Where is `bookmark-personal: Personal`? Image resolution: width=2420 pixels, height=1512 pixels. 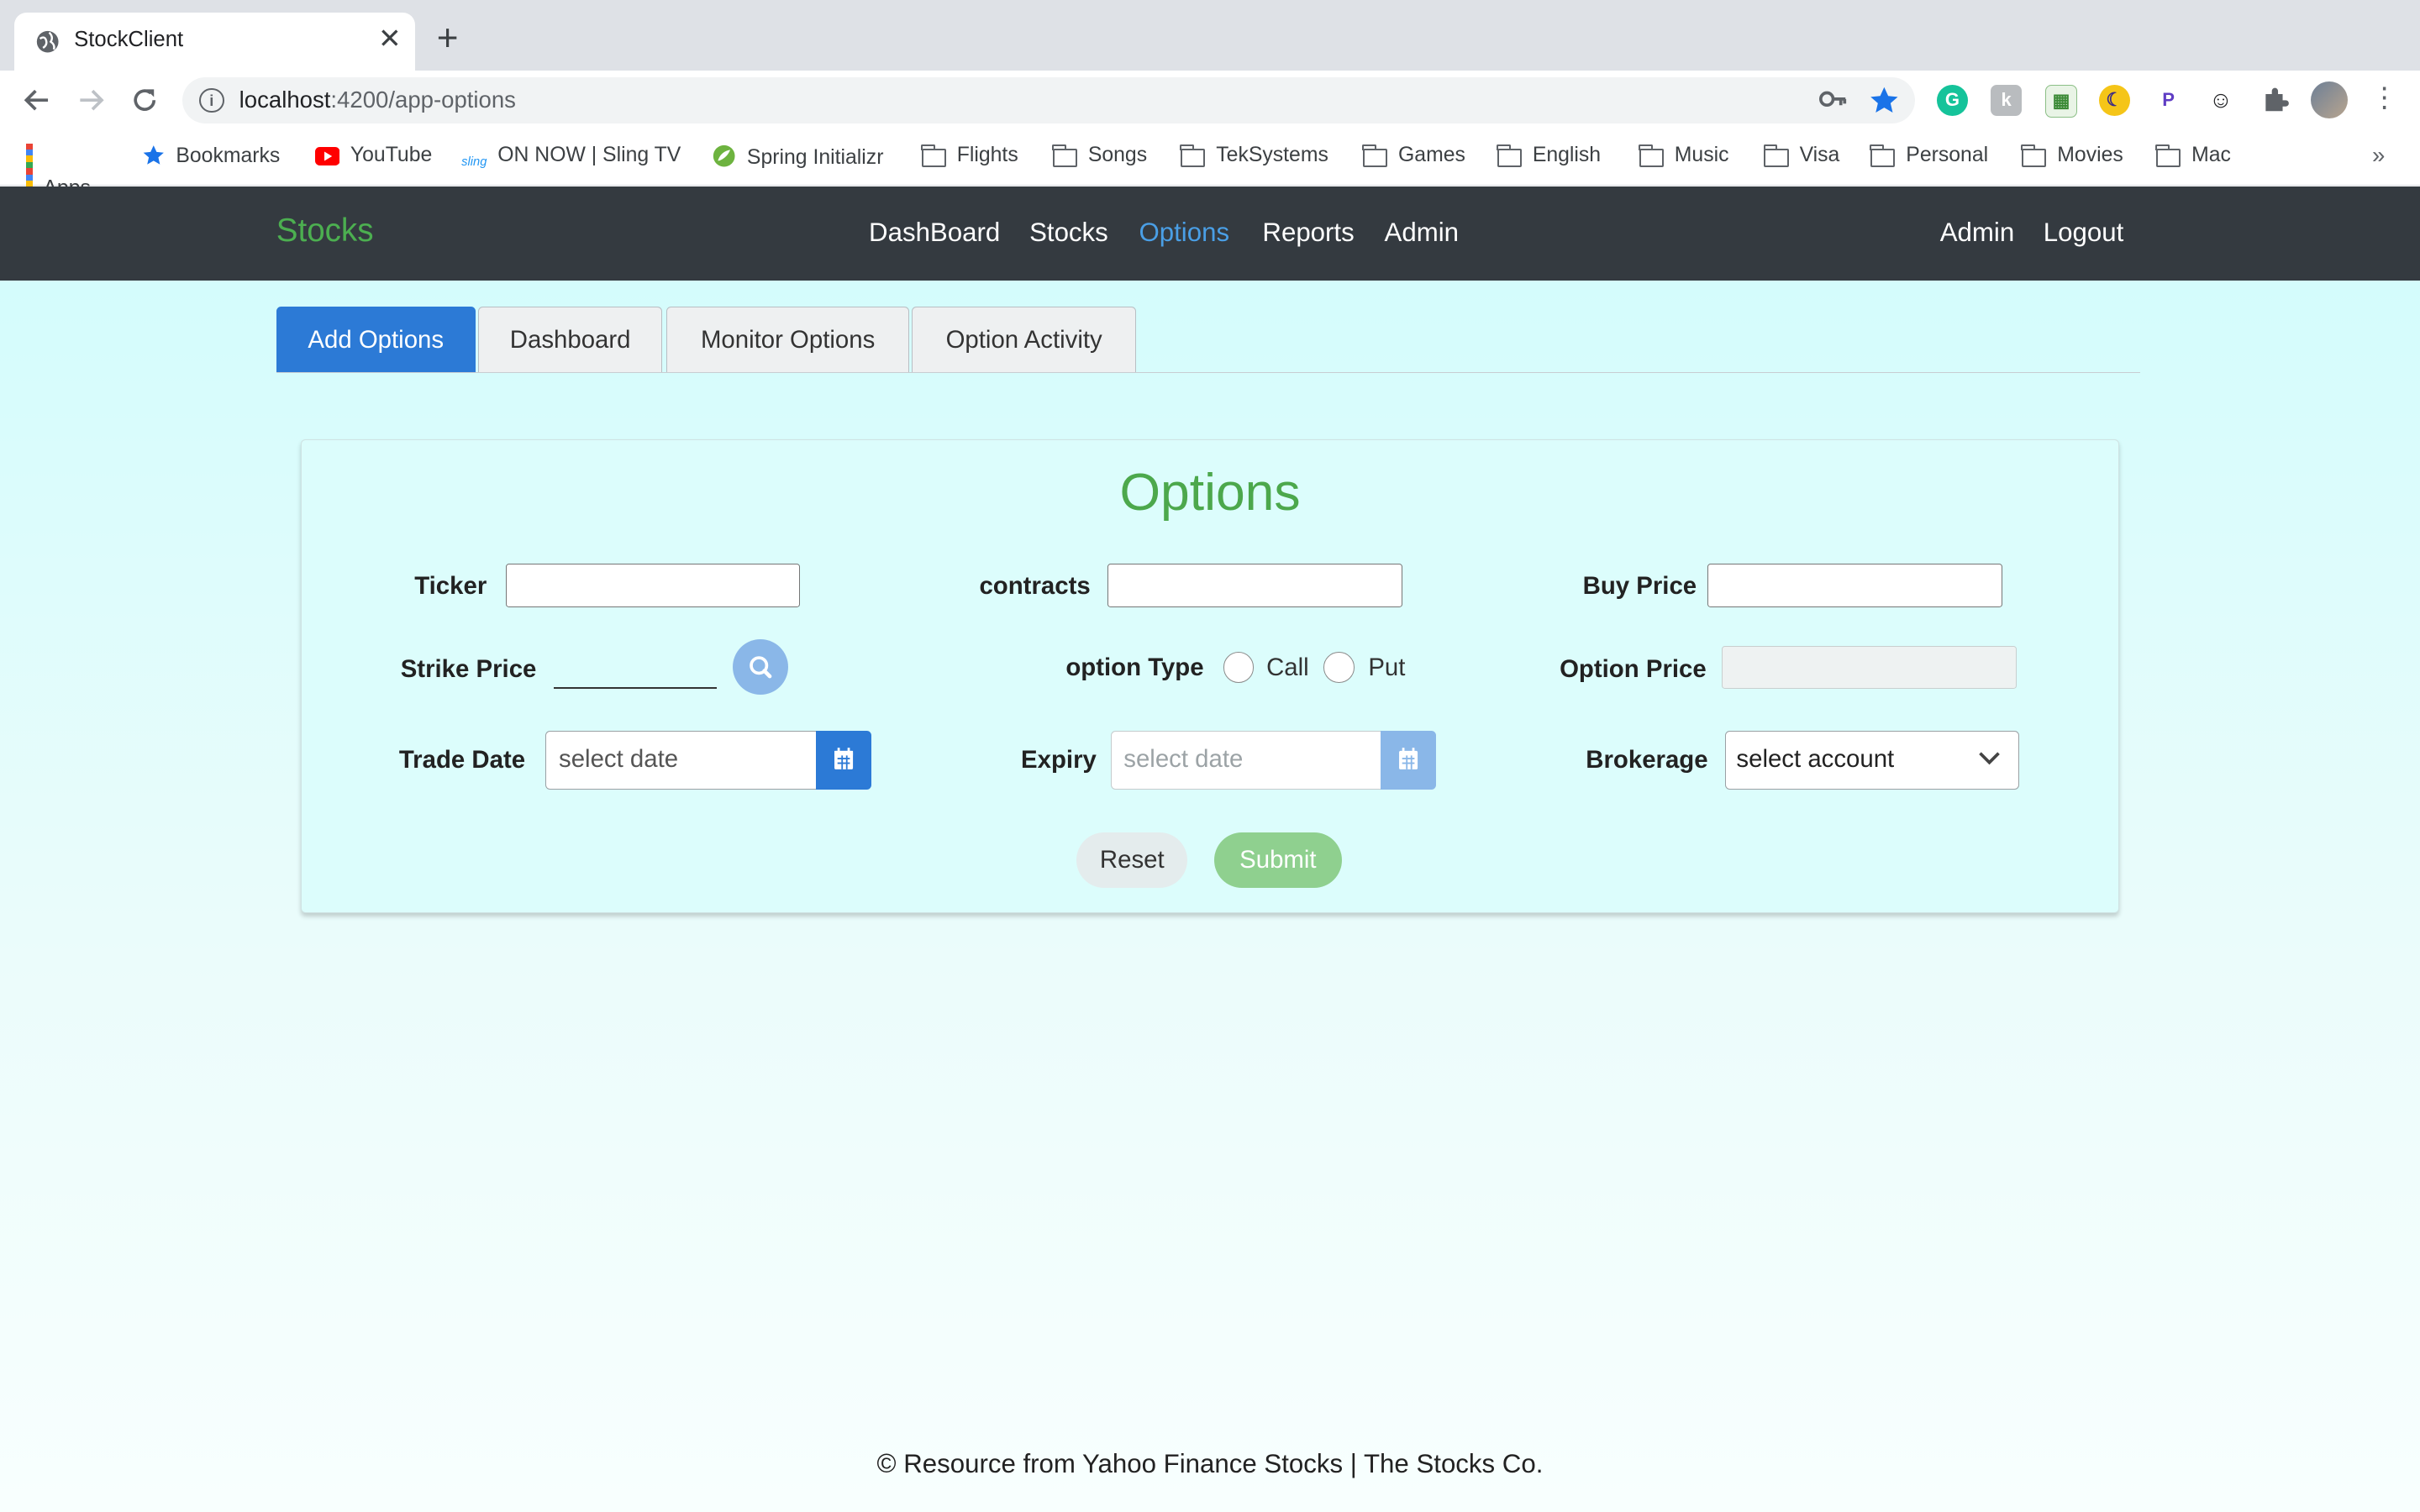 bookmark-personal: Personal is located at coordinates (1929, 157).